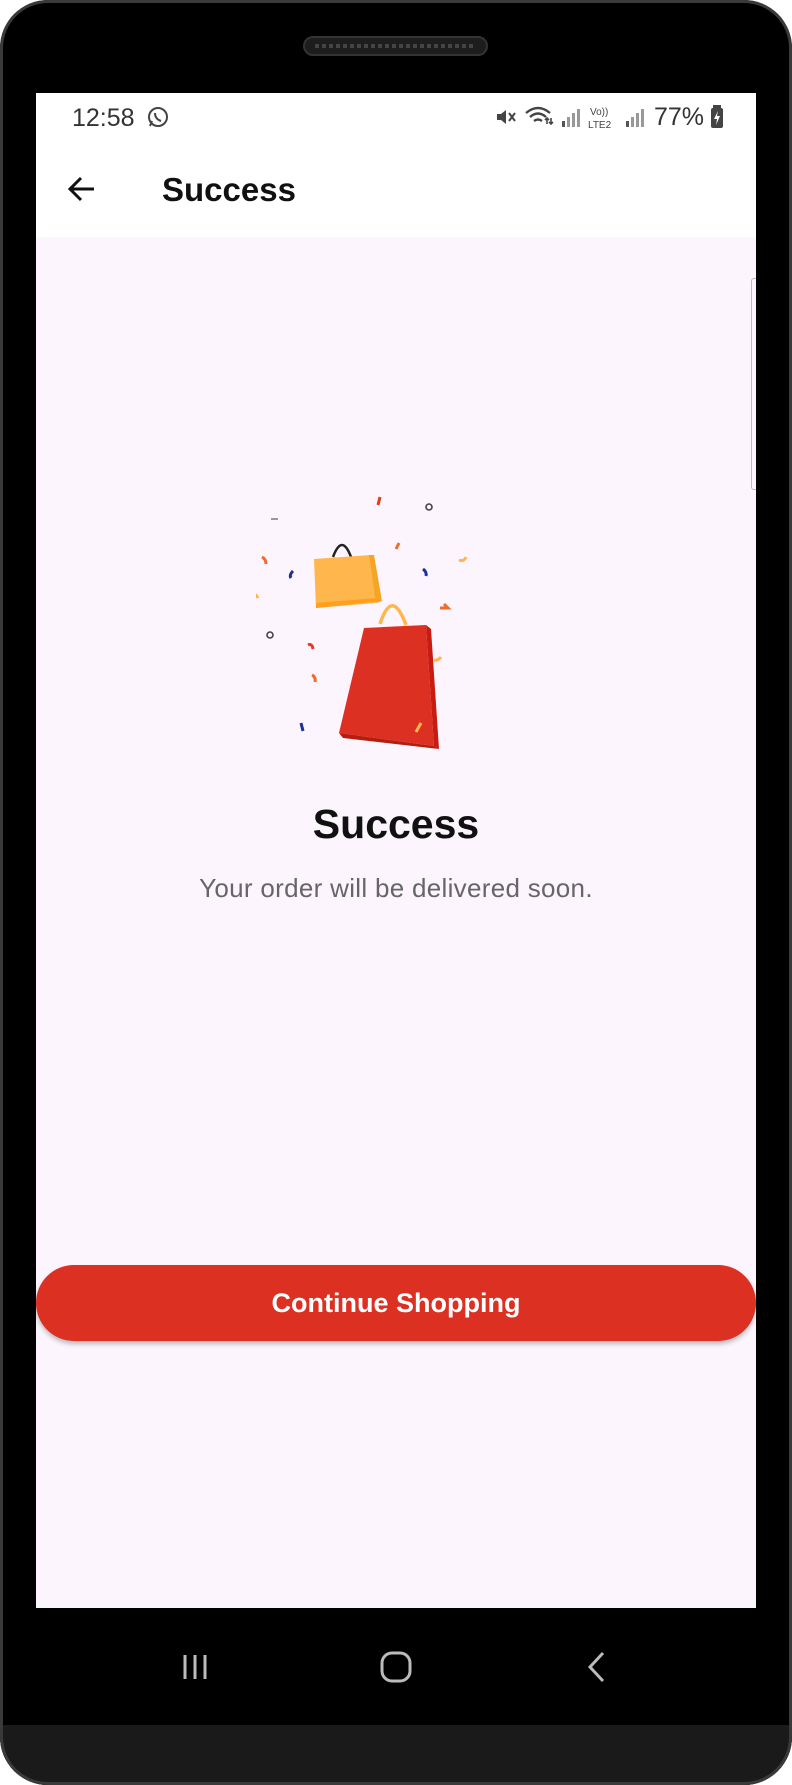  What do you see at coordinates (395, 46) in the screenshot?
I see `earpiece-speaker` at bounding box center [395, 46].